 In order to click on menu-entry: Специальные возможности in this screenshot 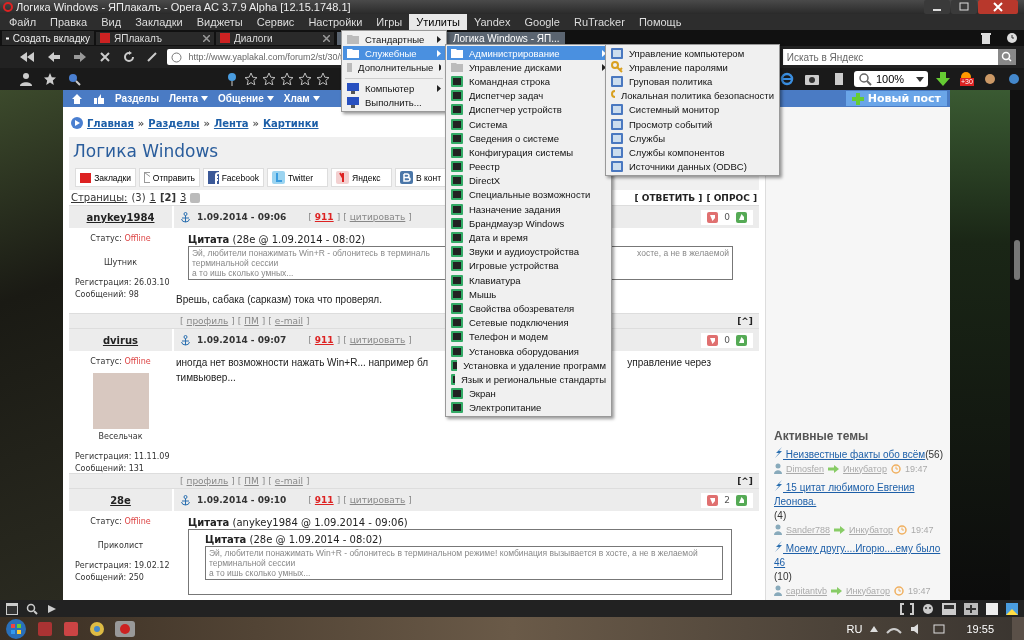, I will do `click(528, 195)`.